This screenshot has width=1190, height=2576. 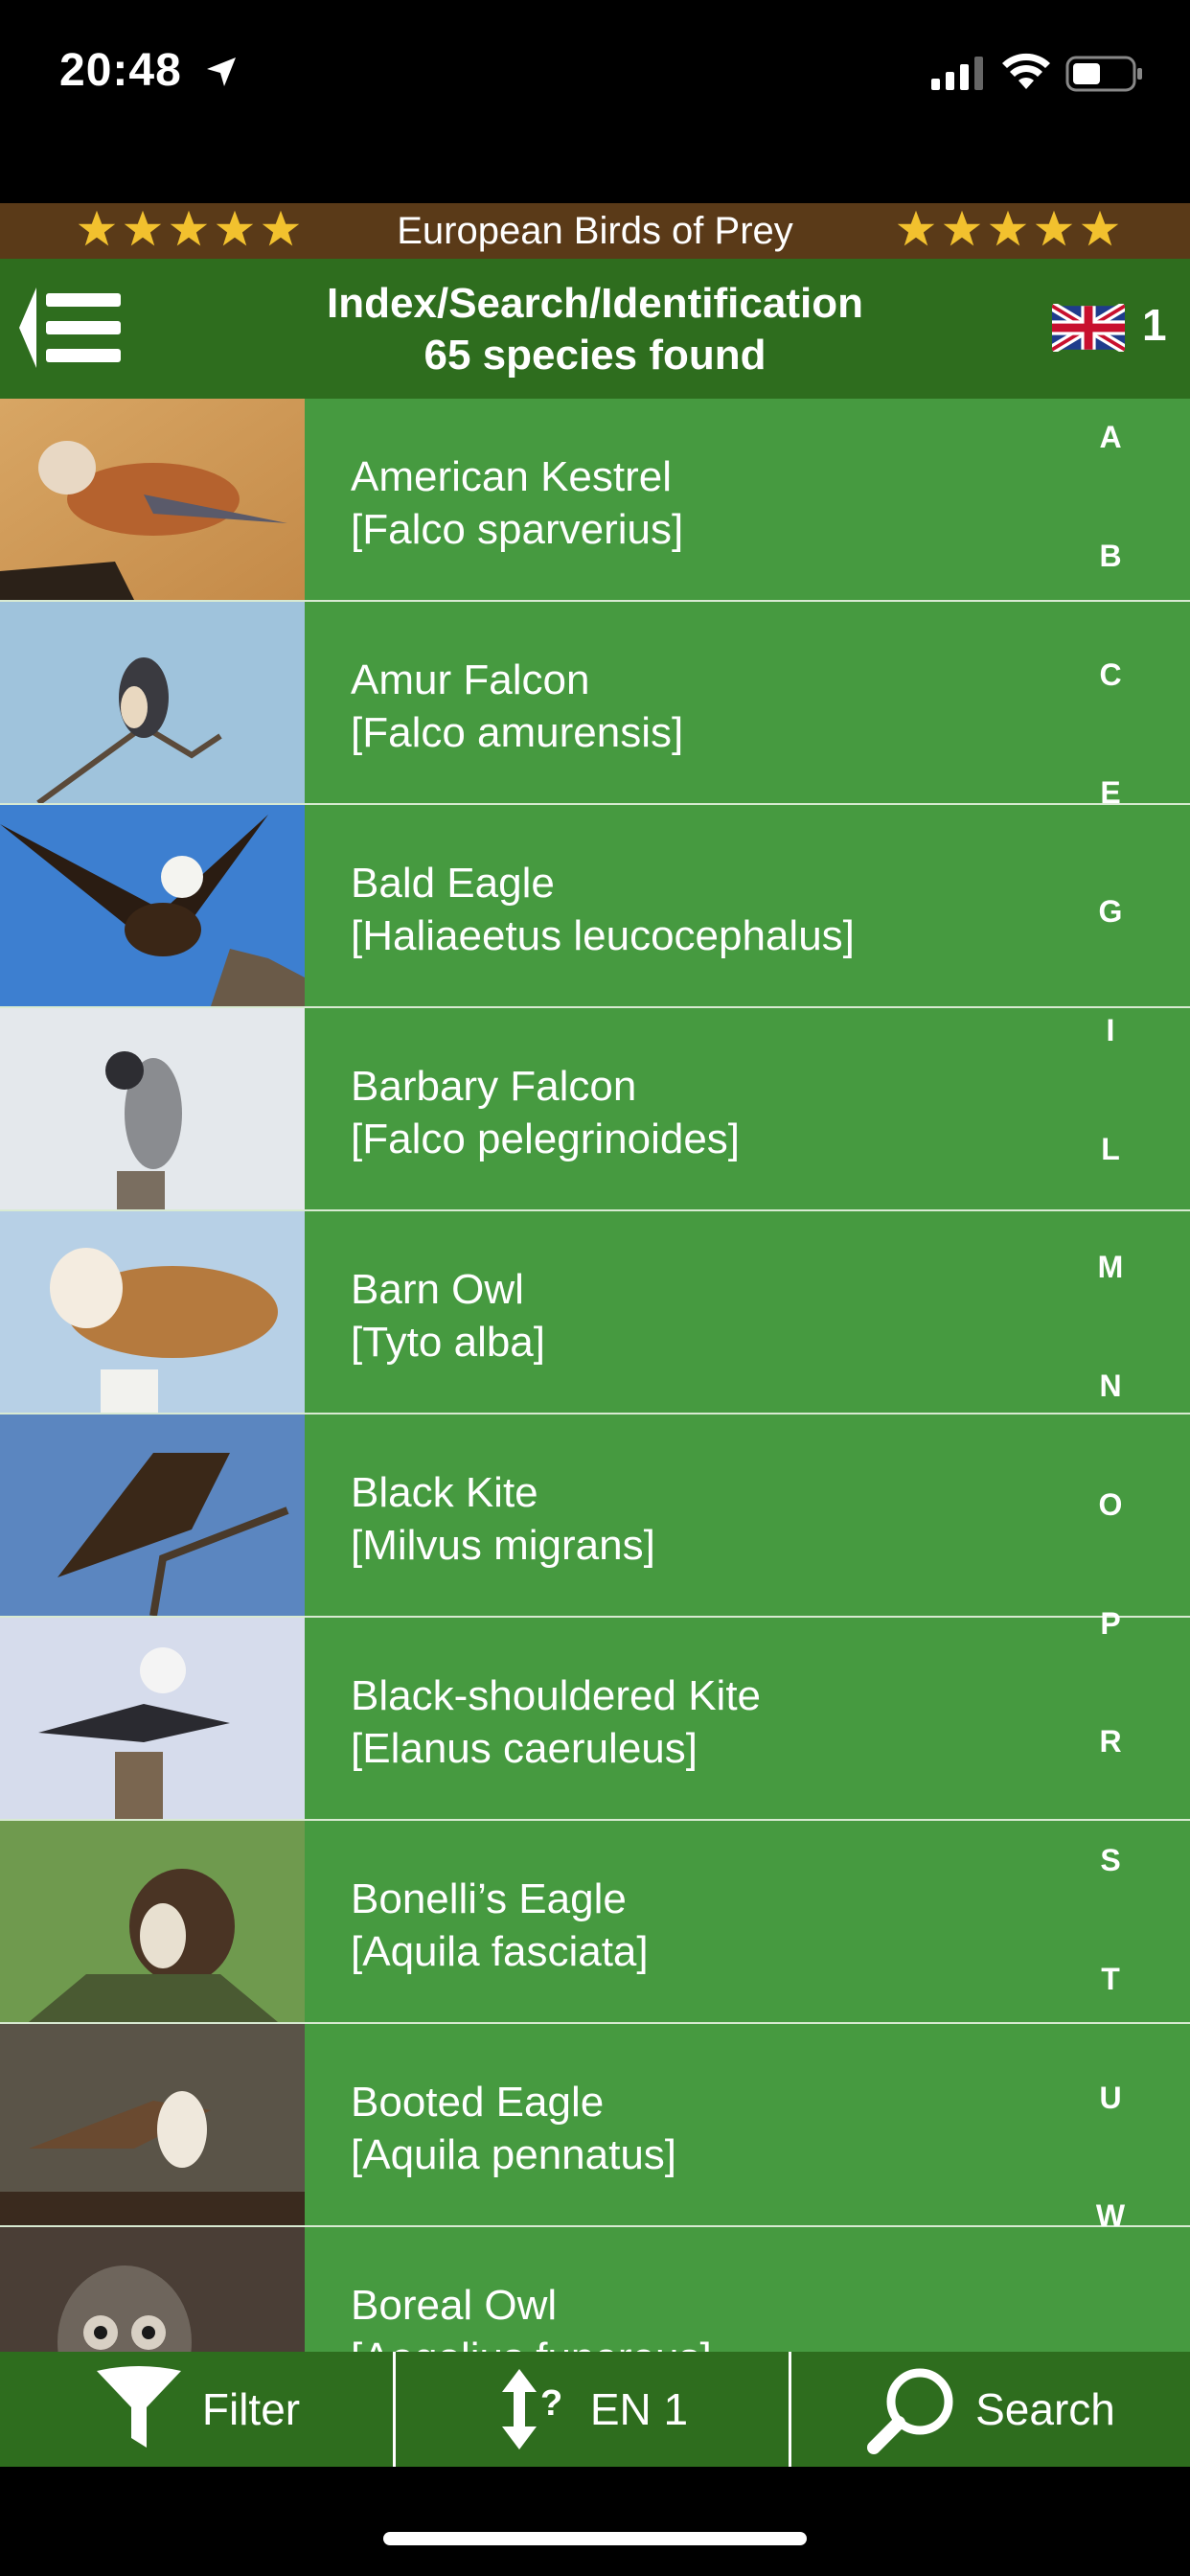 I want to click on index-letter-s: S, so click(x=1110, y=1860).